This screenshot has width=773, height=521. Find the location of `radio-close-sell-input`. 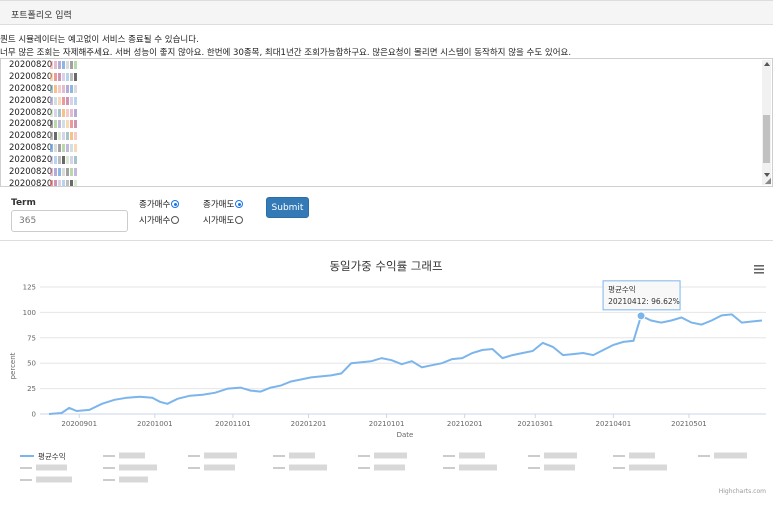

radio-close-sell-input is located at coordinates (239, 204).